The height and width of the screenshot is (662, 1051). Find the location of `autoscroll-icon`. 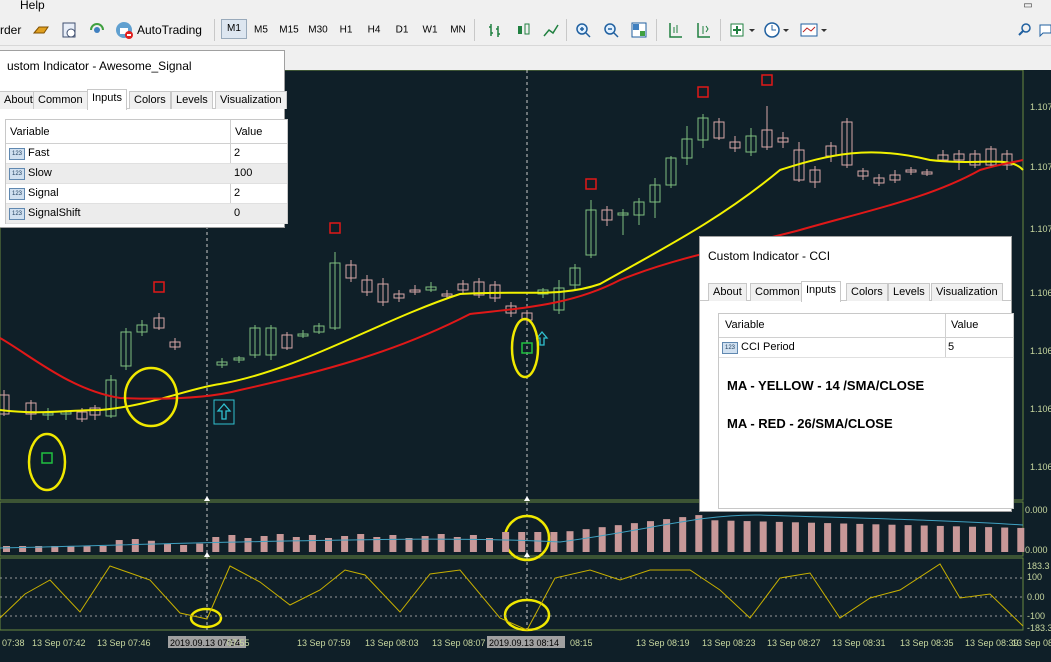

autoscroll-icon is located at coordinates (703, 30).